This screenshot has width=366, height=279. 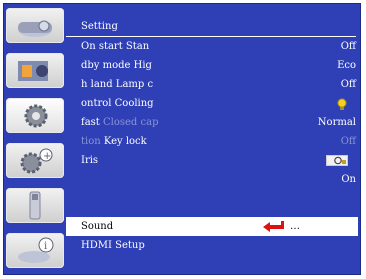 What do you see at coordinates (342, 104) in the screenshot?
I see `lamp-icon` at bounding box center [342, 104].